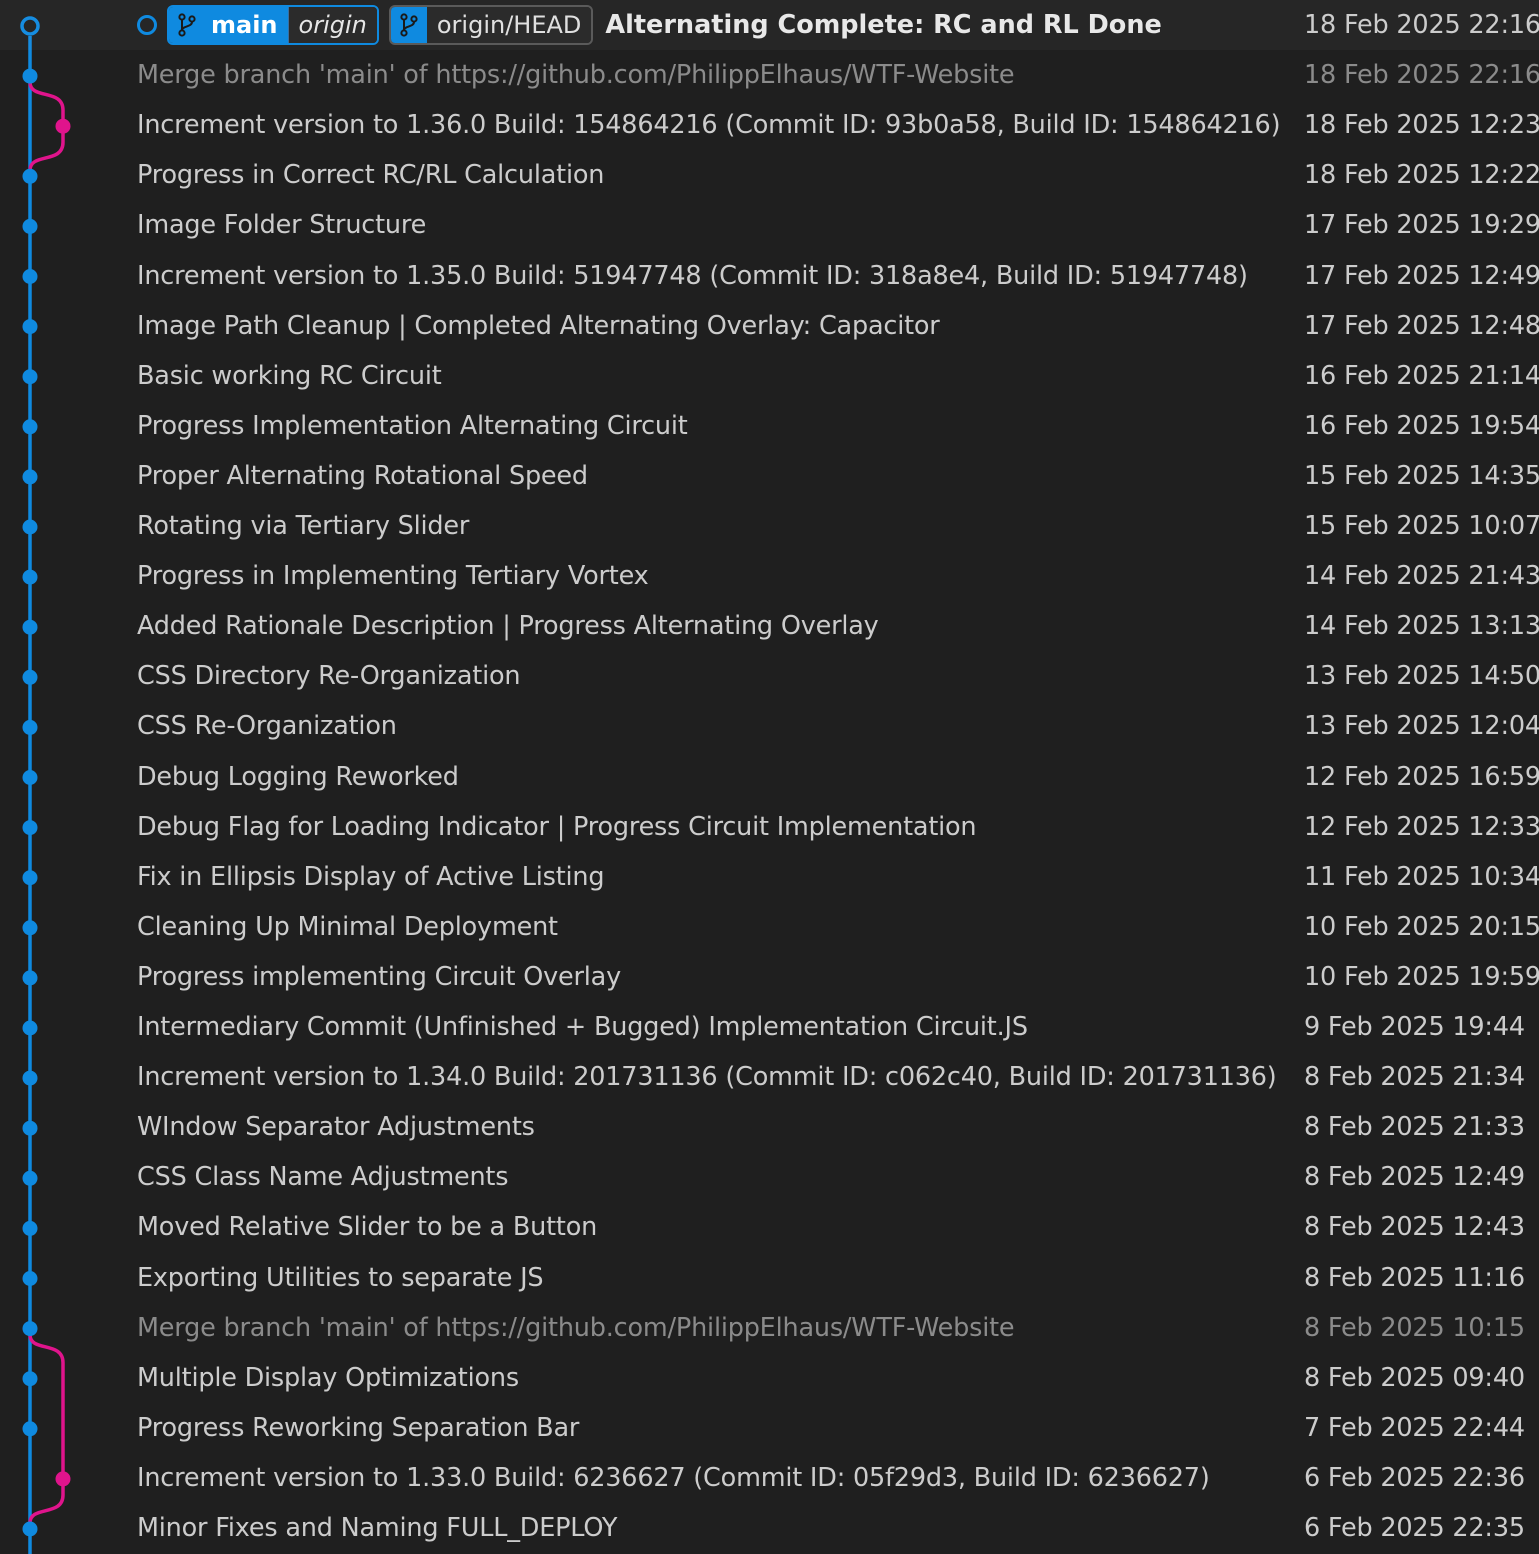 The width and height of the screenshot is (1539, 1554). I want to click on commit-date: 11 Feb 2025 10:34, so click(1421, 876).